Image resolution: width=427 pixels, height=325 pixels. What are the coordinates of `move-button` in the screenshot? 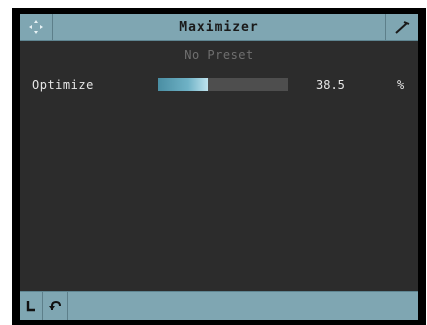 It's located at (36, 27).